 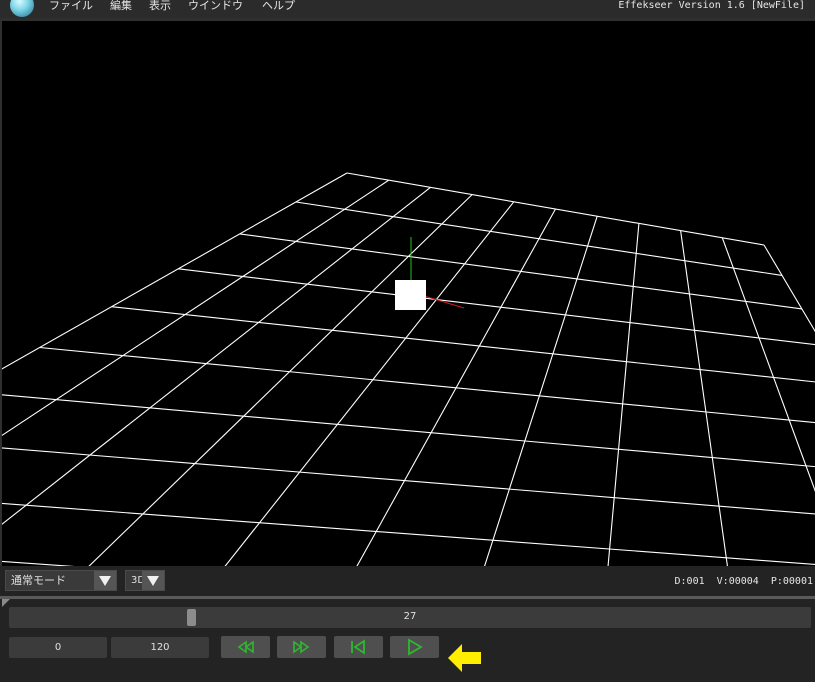 What do you see at coordinates (711, 5) in the screenshot?
I see `app-title: Effekseer Version 1.6 [NewFile]` at bounding box center [711, 5].